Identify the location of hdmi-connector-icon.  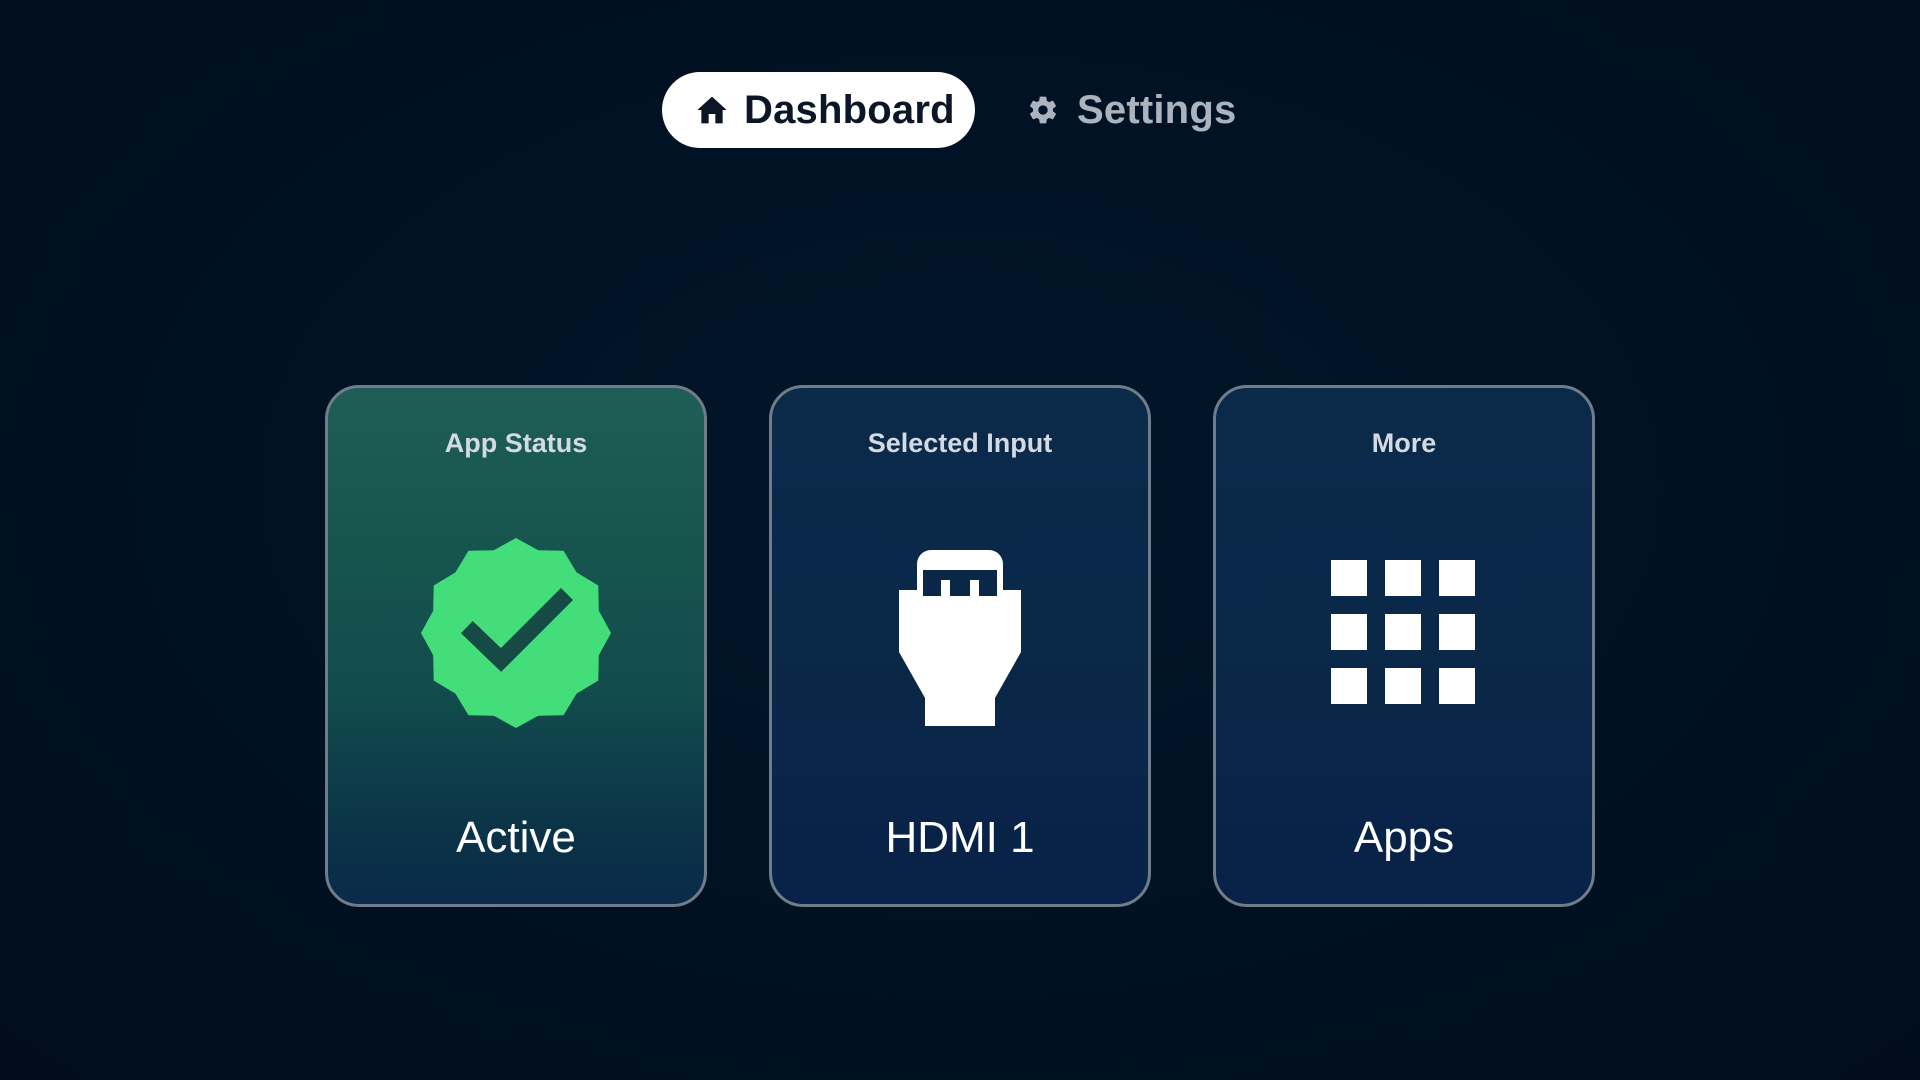
(960, 638).